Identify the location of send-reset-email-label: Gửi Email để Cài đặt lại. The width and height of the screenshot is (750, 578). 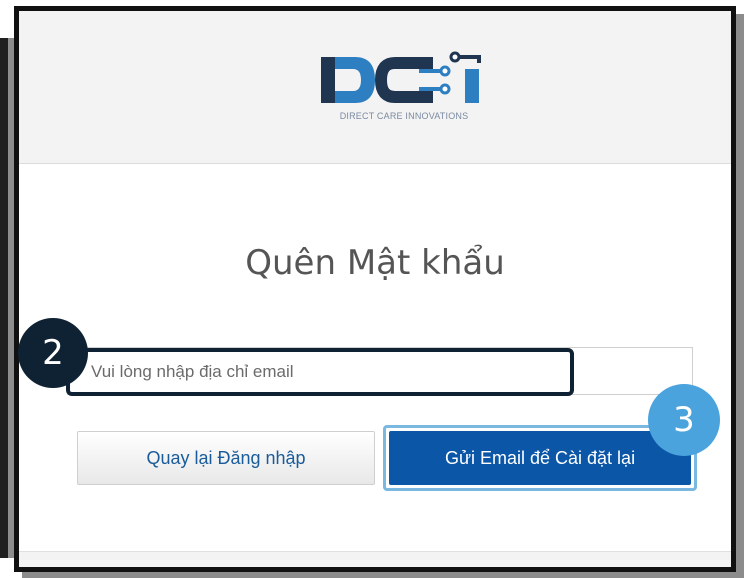
(540, 457).